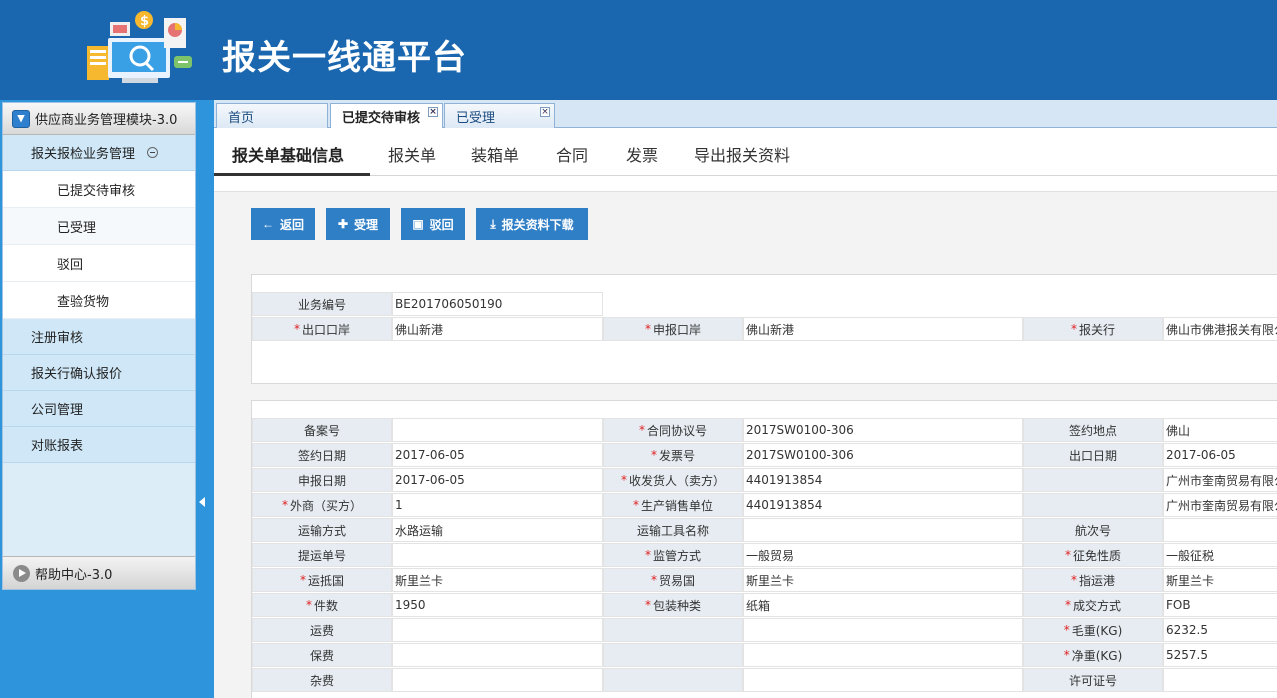 The width and height of the screenshot is (1277, 698). I want to click on back-button: ← 返回, so click(283, 224).